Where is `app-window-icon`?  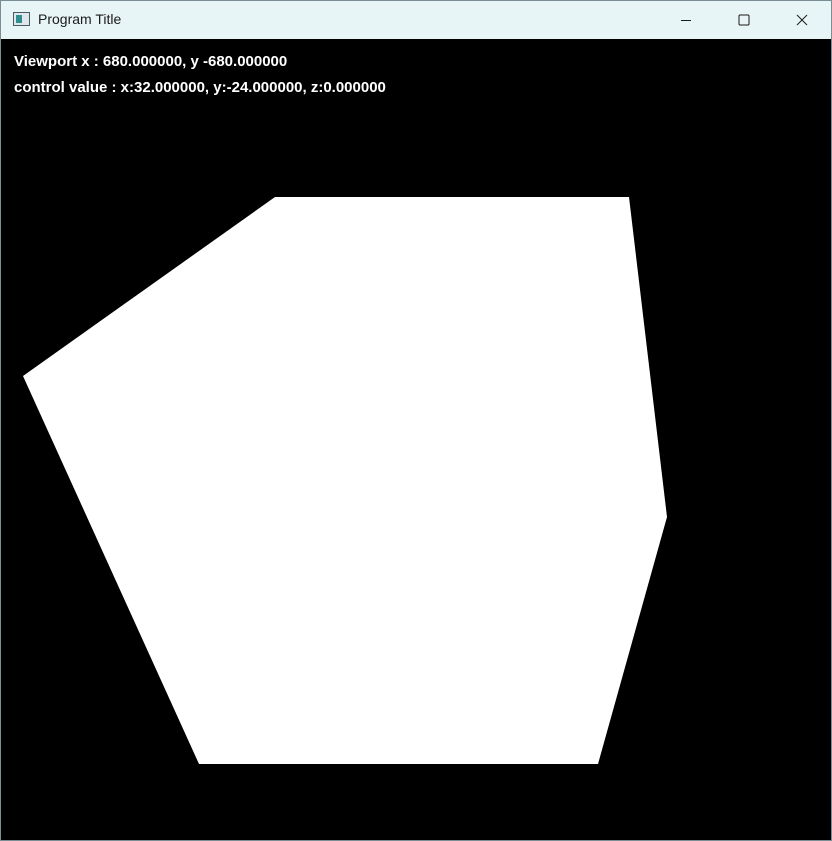
app-window-icon is located at coordinates (21, 19).